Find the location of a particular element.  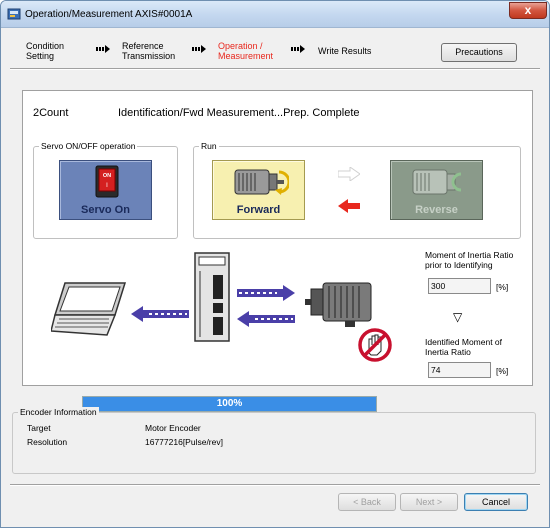

label-line2: Inertia Ratio is located at coordinates (448, 352).